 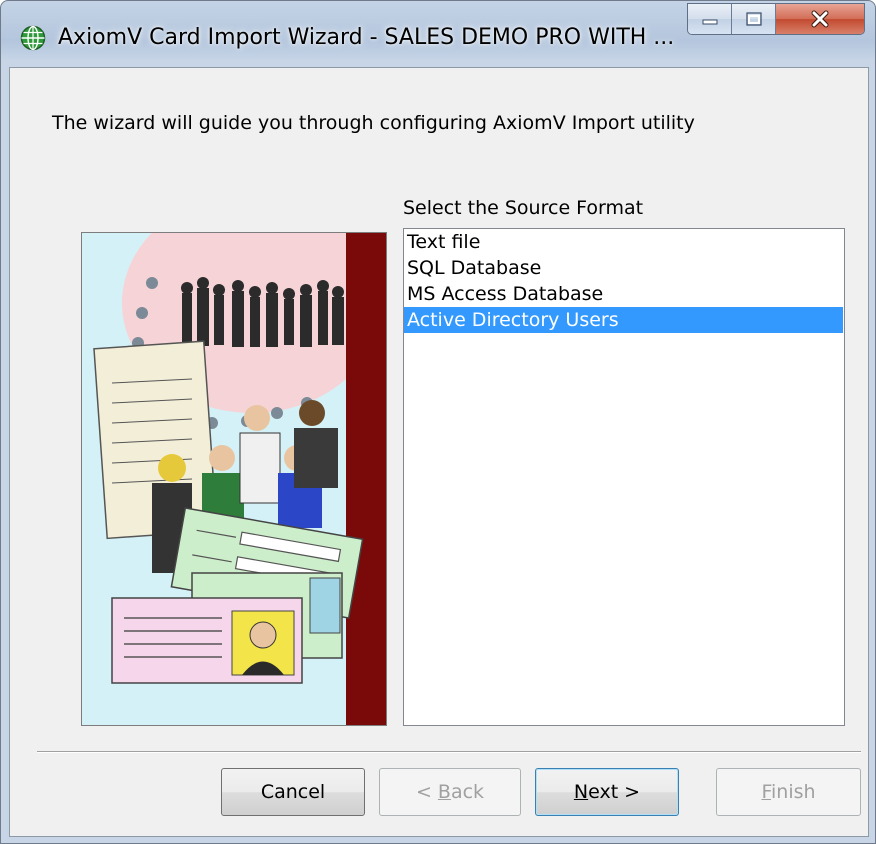 I want to click on back-label-rest: ack, so click(x=467, y=792).